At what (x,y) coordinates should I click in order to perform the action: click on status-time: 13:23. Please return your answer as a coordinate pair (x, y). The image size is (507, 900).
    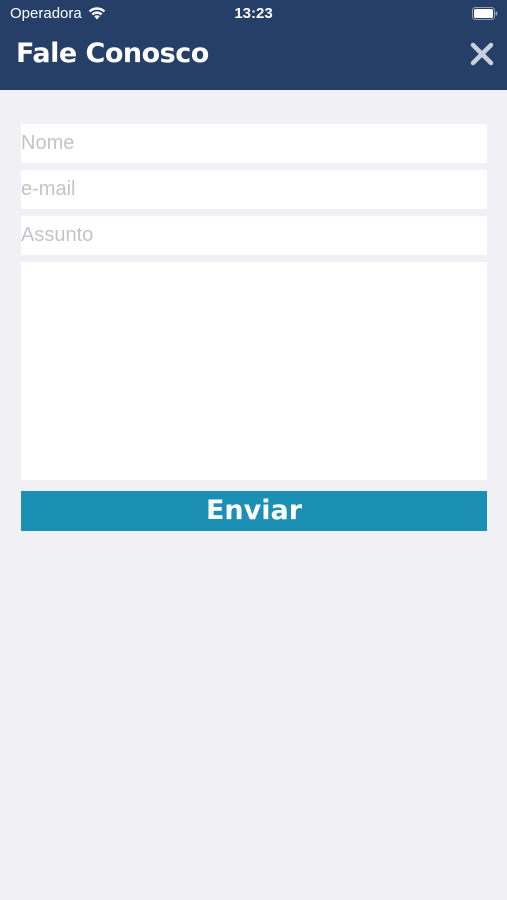
    Looking at the image, I should click on (253, 13).